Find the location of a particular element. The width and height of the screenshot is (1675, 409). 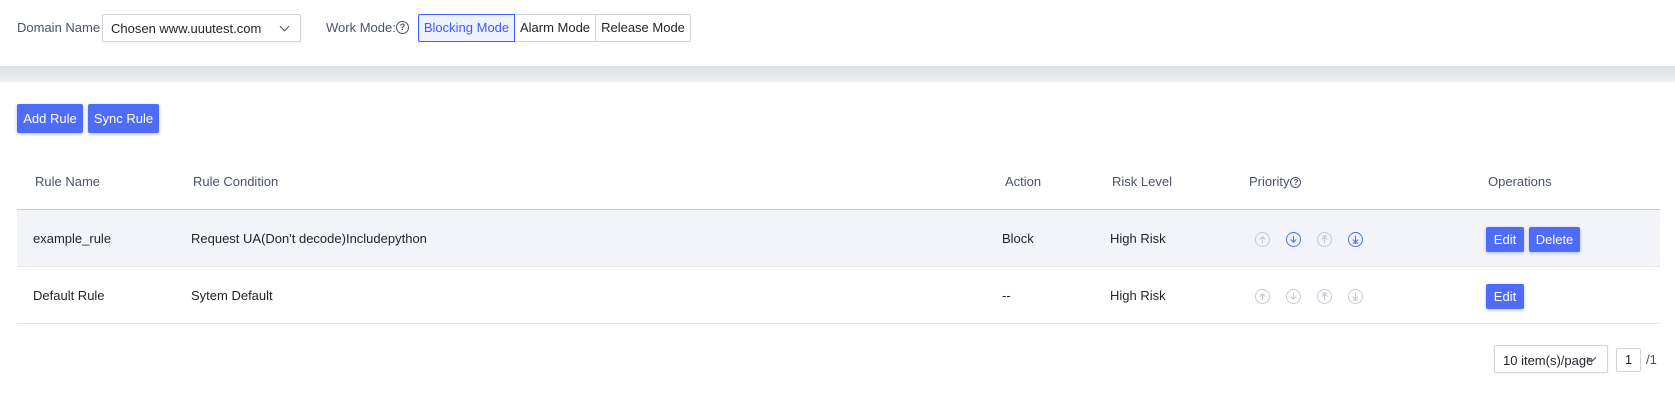

col-priority: Priority? is located at coordinates (1275, 181).